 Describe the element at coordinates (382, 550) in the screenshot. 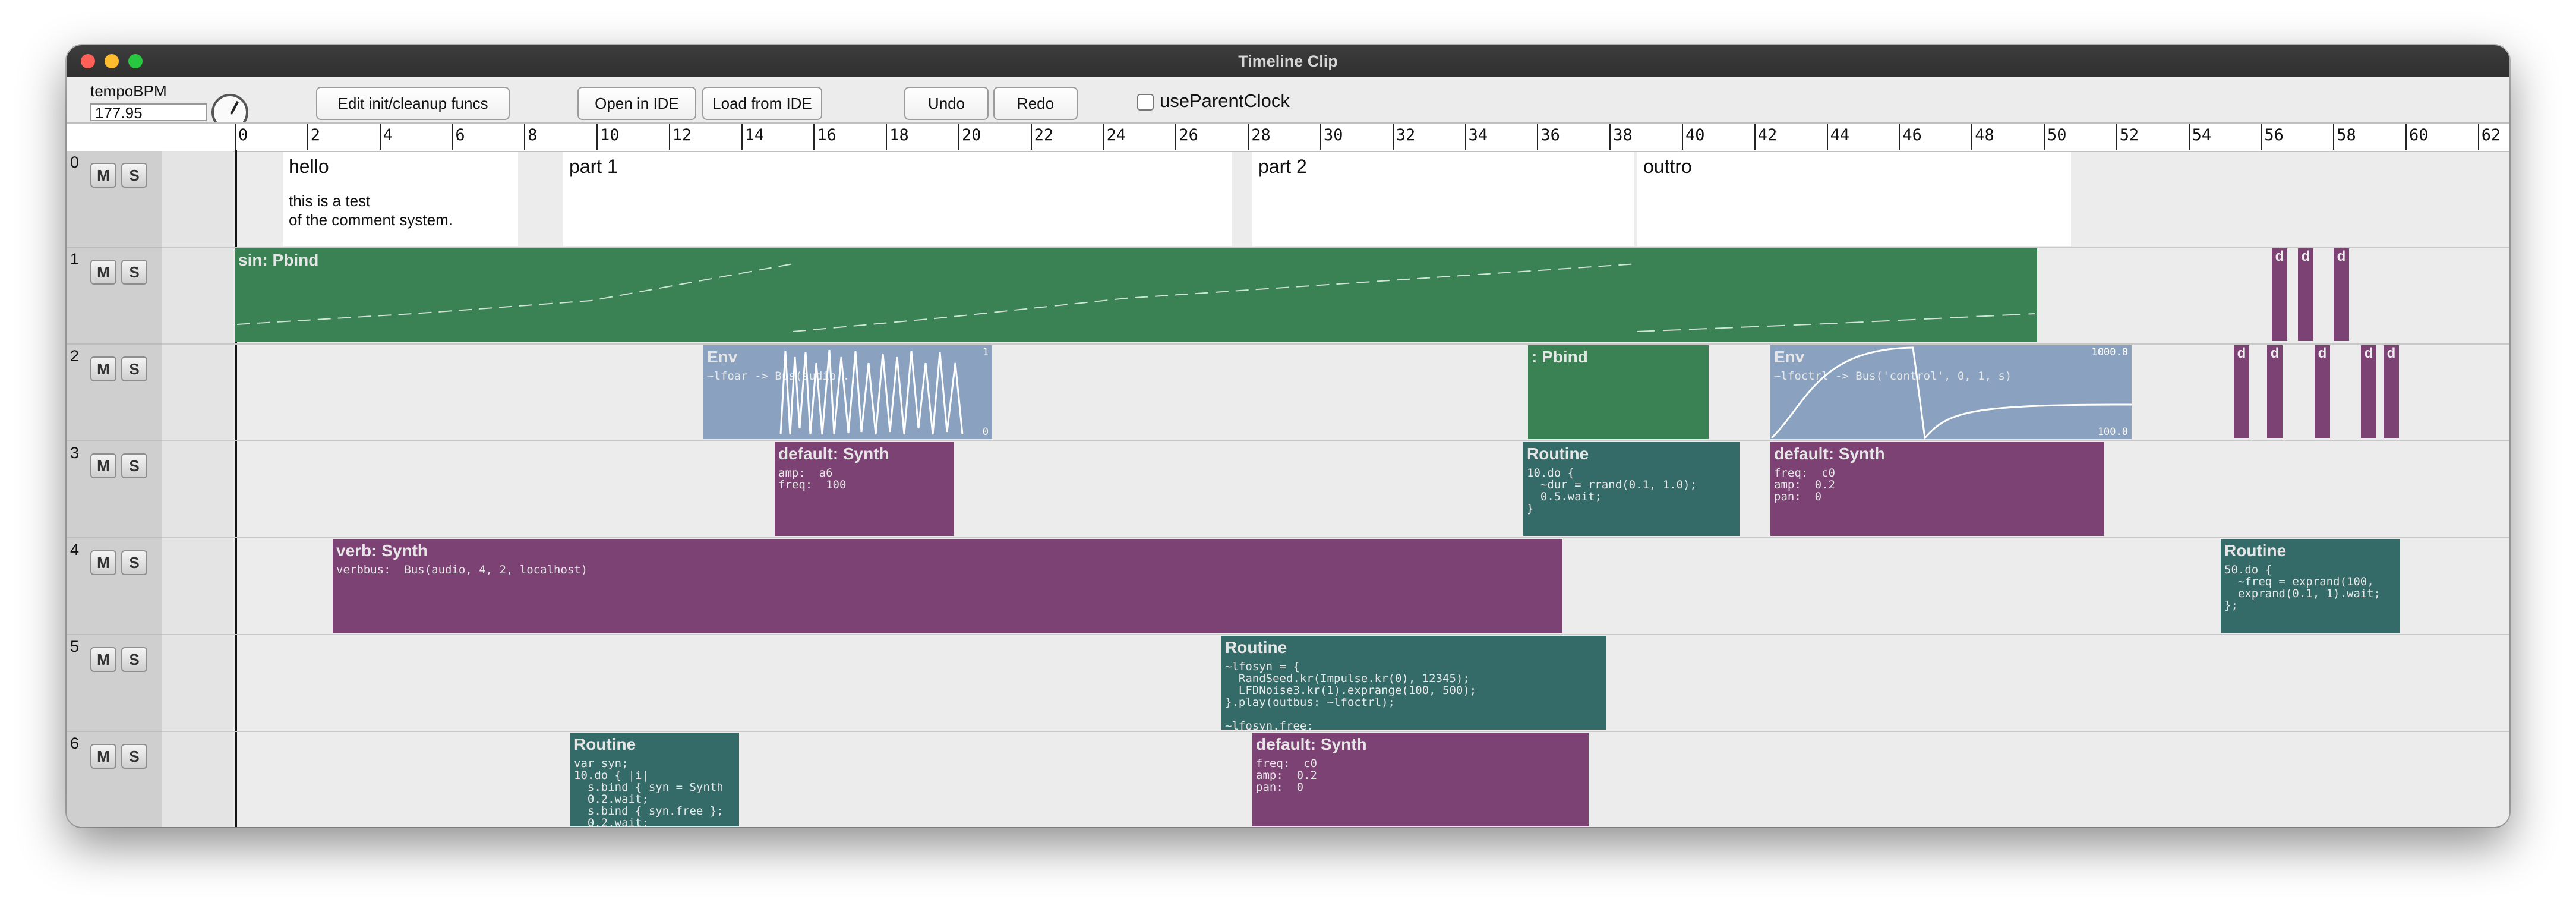

I see `clip-title: verb: Synth` at that location.